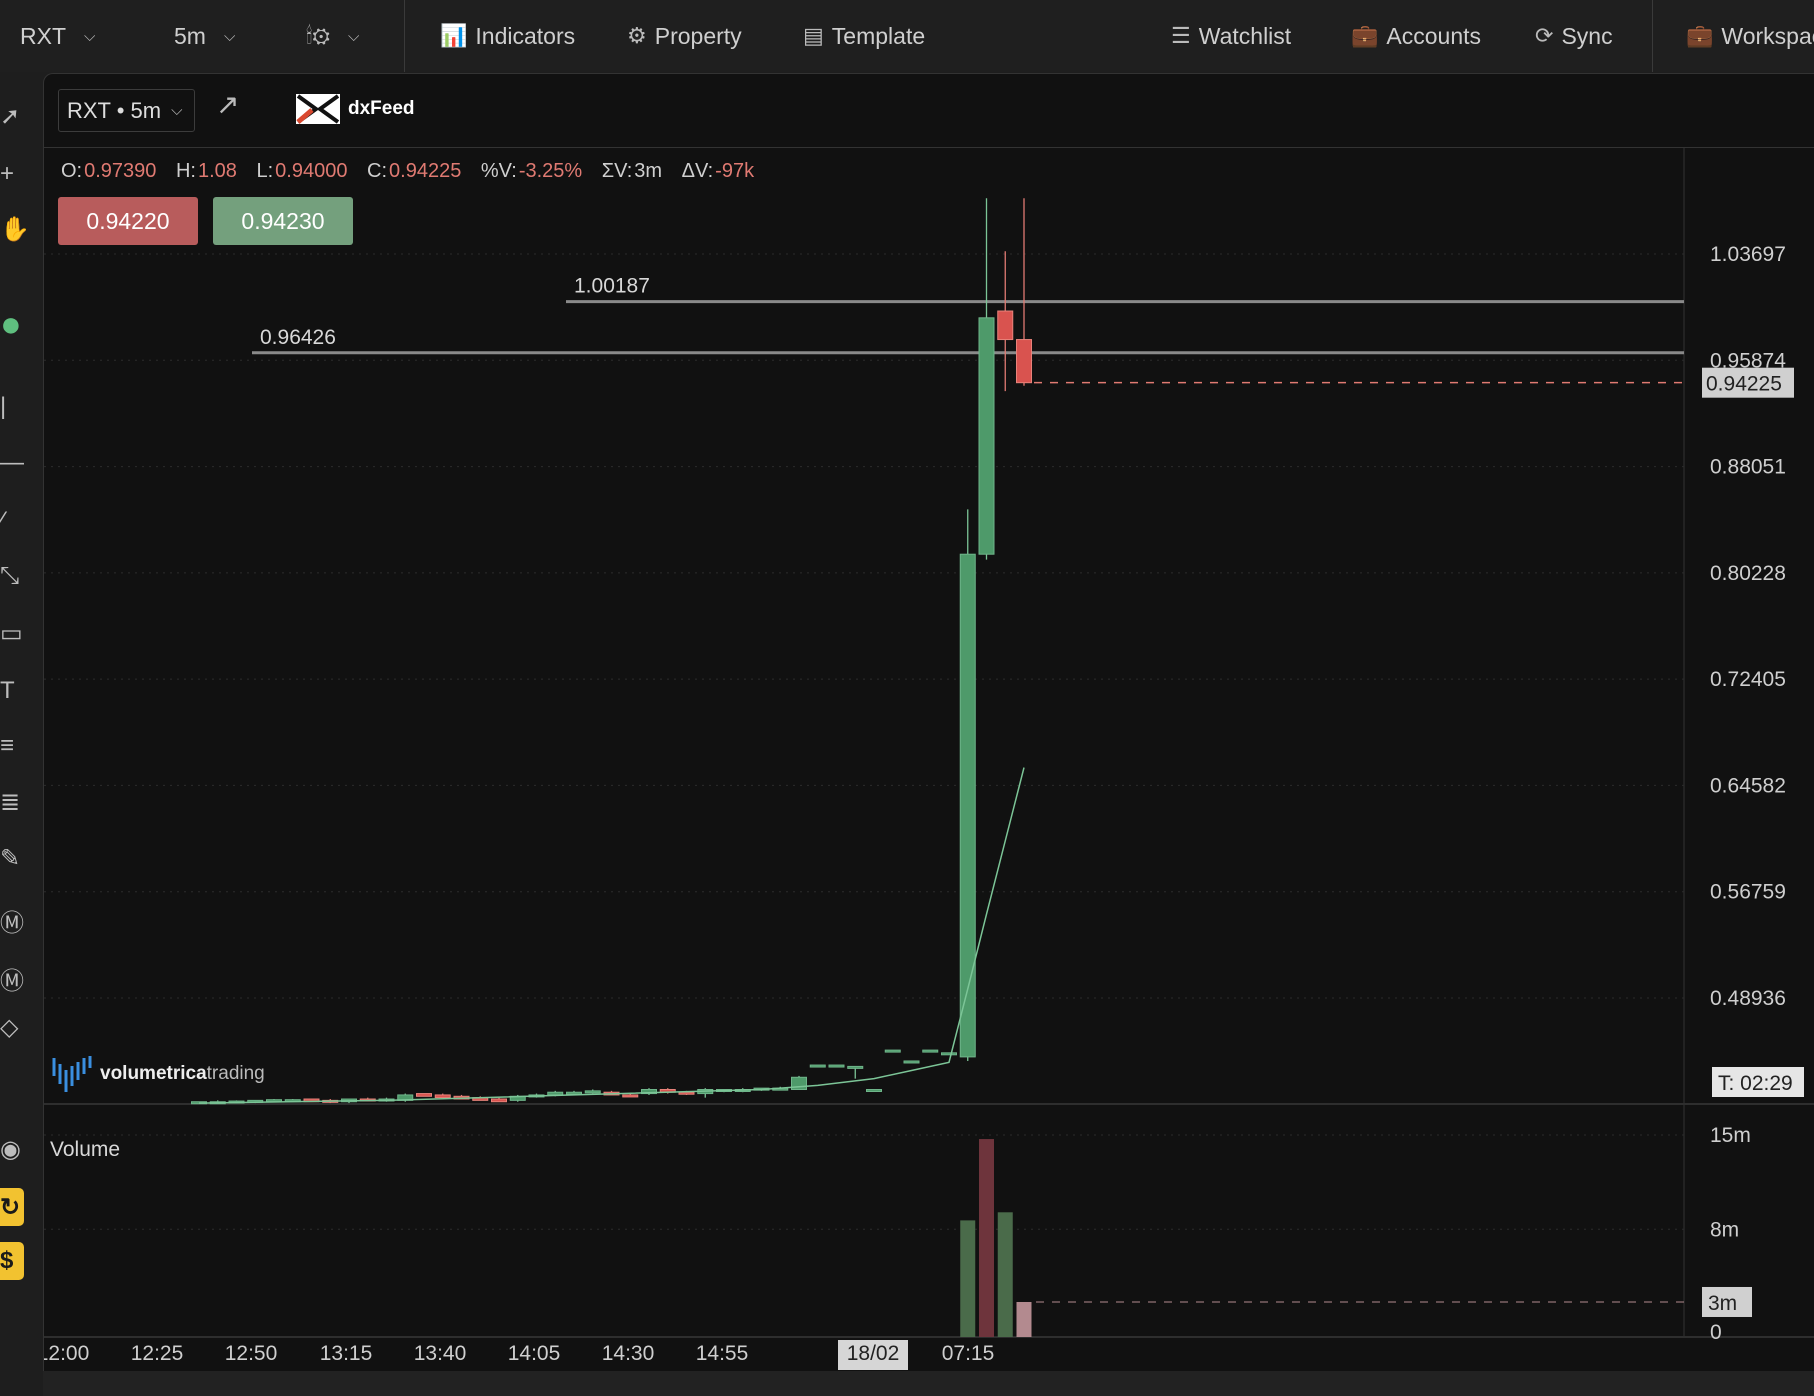 This screenshot has width=1814, height=1396. I want to click on list-icon: ☰, so click(1181, 35).